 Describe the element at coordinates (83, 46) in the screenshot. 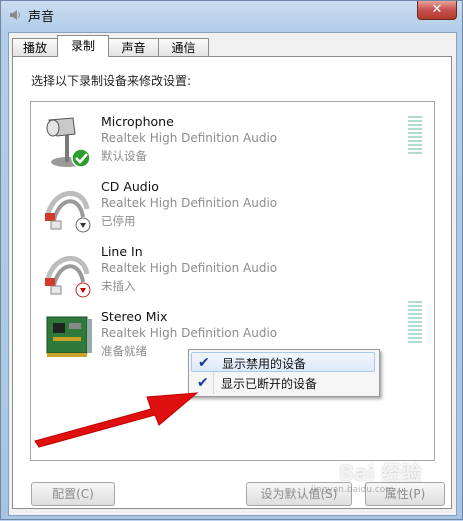

I see `tab-recording: 录制` at that location.